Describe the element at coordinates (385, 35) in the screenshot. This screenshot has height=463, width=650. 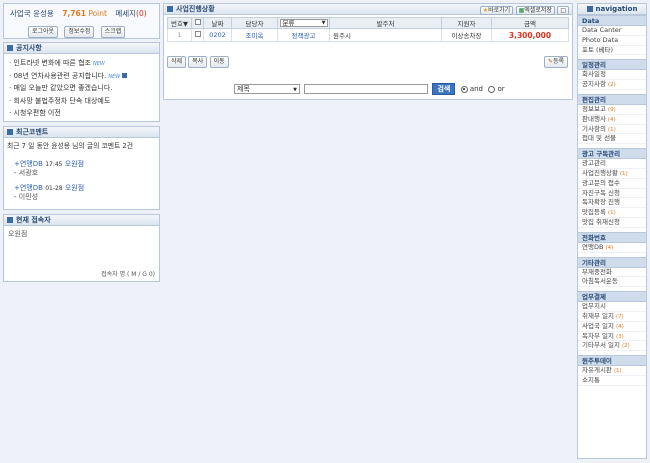
I see `row-client: 원주시` at that location.